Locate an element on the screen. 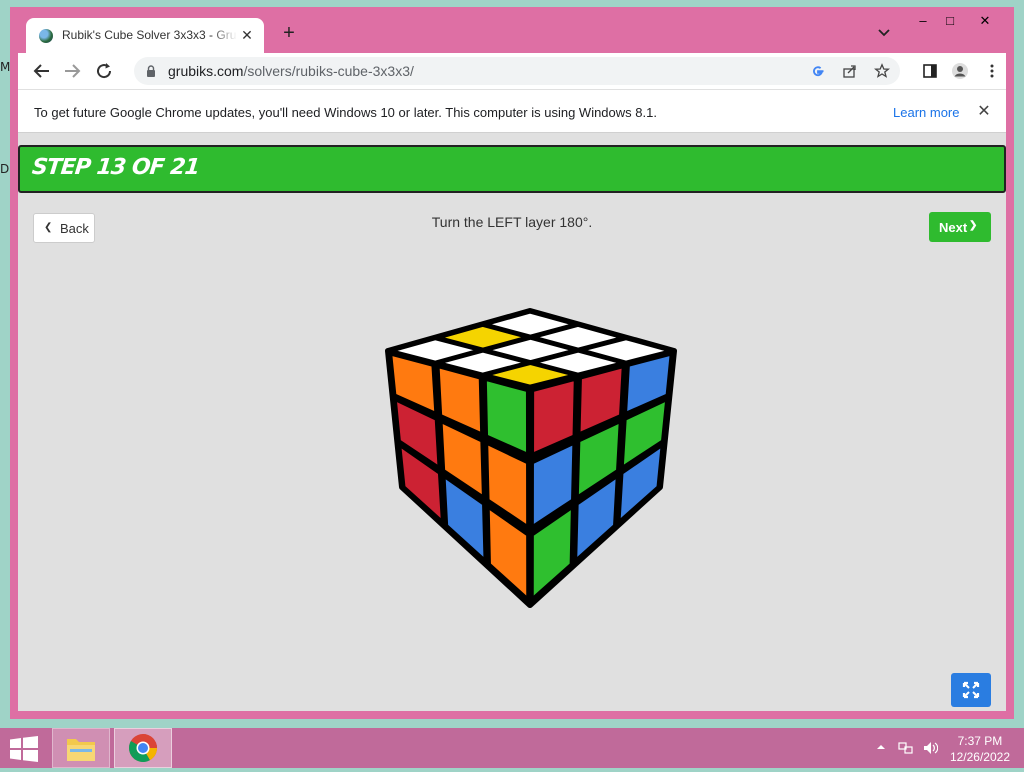  file-explorer-taskbar-button is located at coordinates (81, 748).